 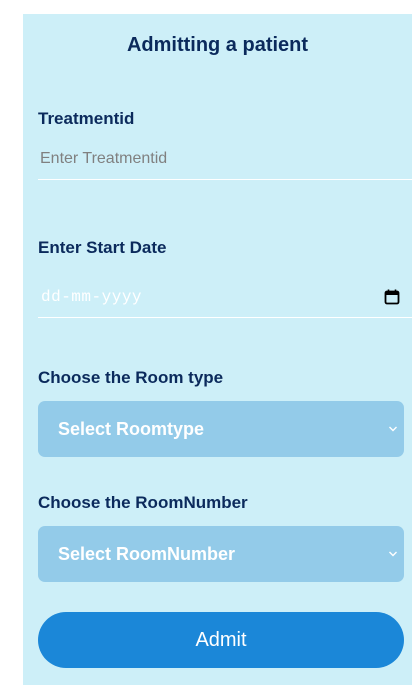 What do you see at coordinates (92, 297) in the screenshot?
I see `start-date-placeholder: dd-mm-yyyy` at bounding box center [92, 297].